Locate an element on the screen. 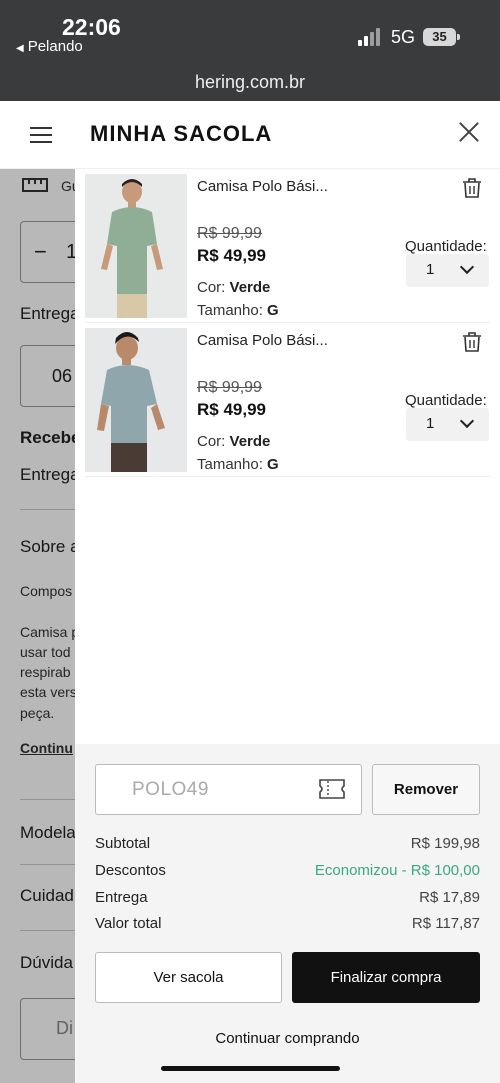 This screenshot has width=500, height=1083. discount-value: Economizou - R$ 100,00 is located at coordinates (397, 870).